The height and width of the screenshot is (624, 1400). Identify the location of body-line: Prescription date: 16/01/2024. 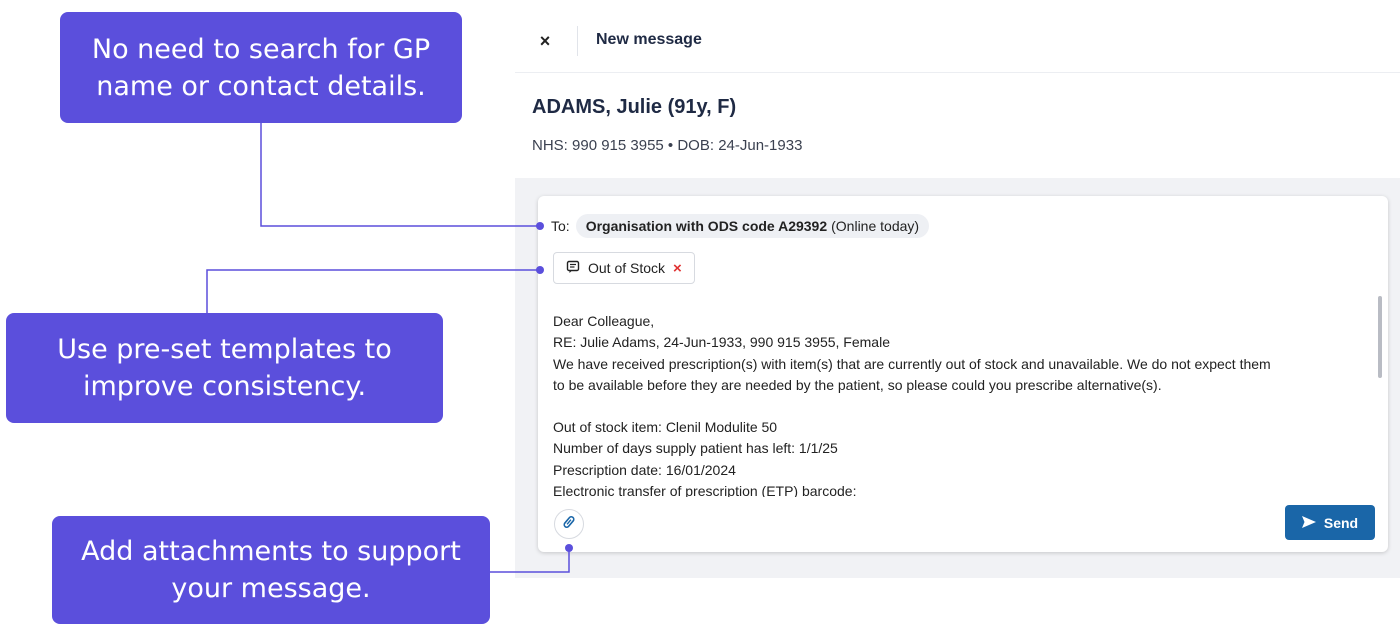
(644, 469).